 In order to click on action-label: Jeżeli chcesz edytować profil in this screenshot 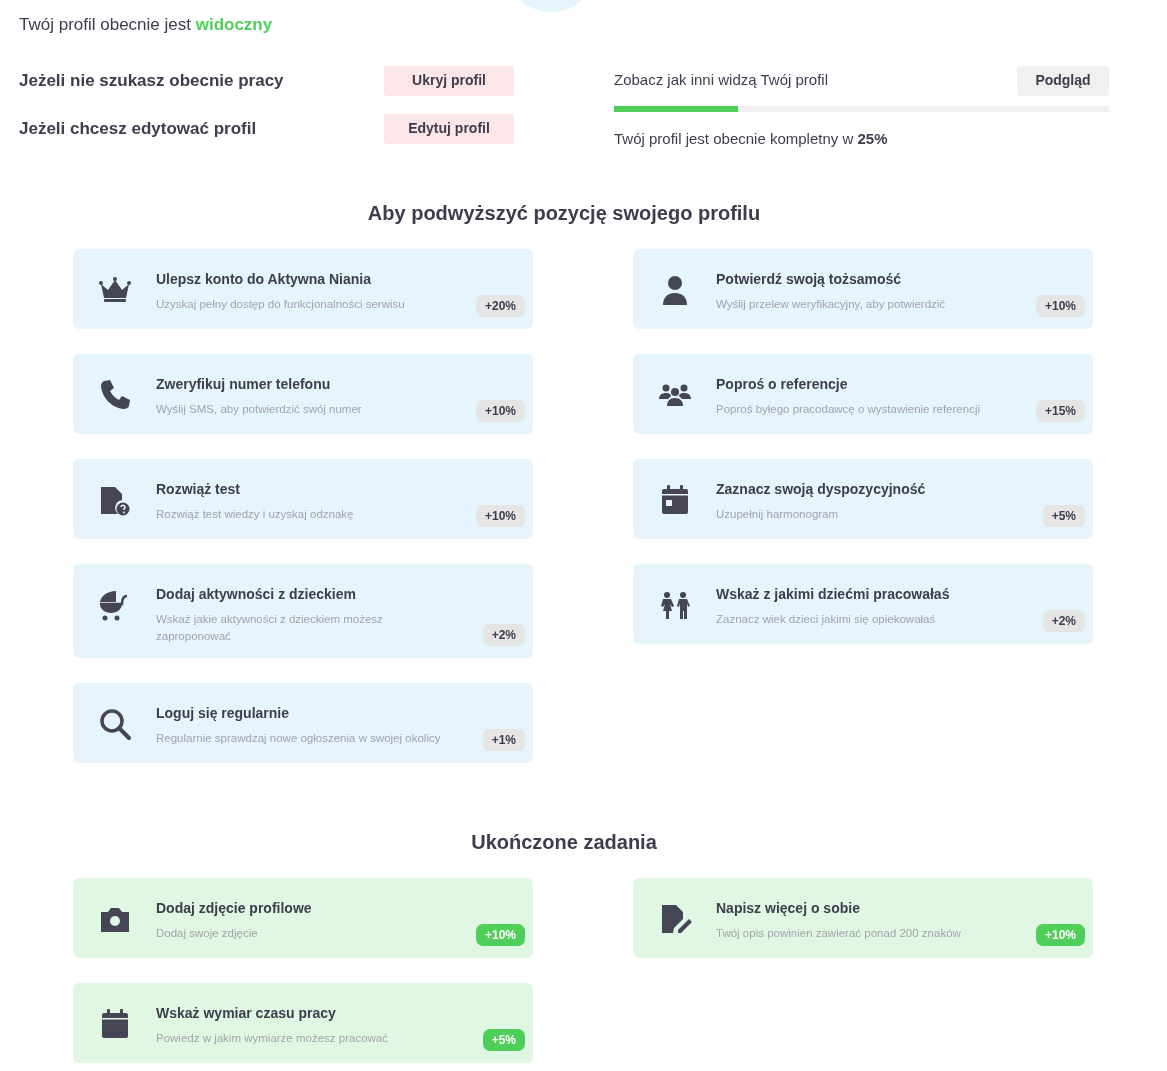, I will do `click(138, 128)`.